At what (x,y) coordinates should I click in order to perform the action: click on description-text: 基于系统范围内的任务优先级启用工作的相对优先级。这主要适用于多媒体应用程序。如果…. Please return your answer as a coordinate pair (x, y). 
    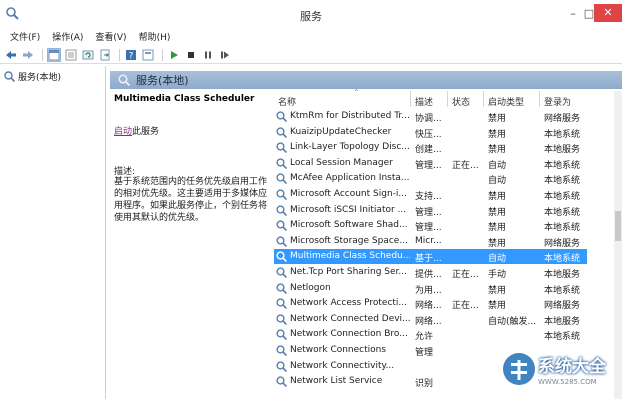
    Looking at the image, I should click on (191, 200).